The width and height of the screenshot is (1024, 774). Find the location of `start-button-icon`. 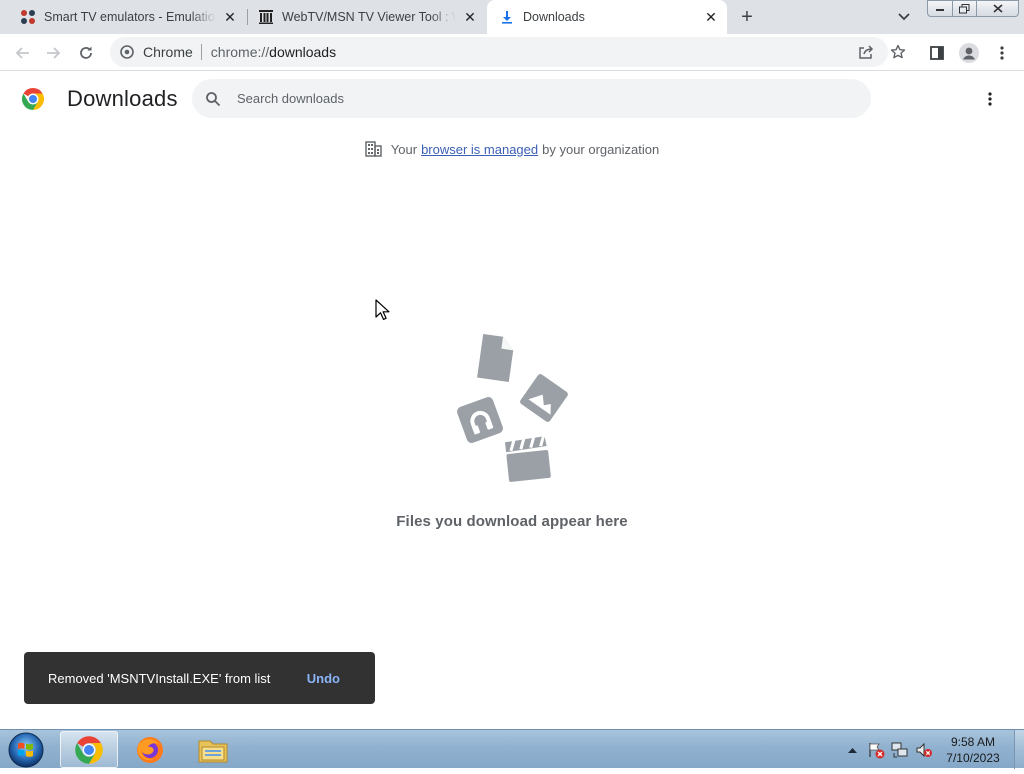

start-button-icon is located at coordinates (26, 750).